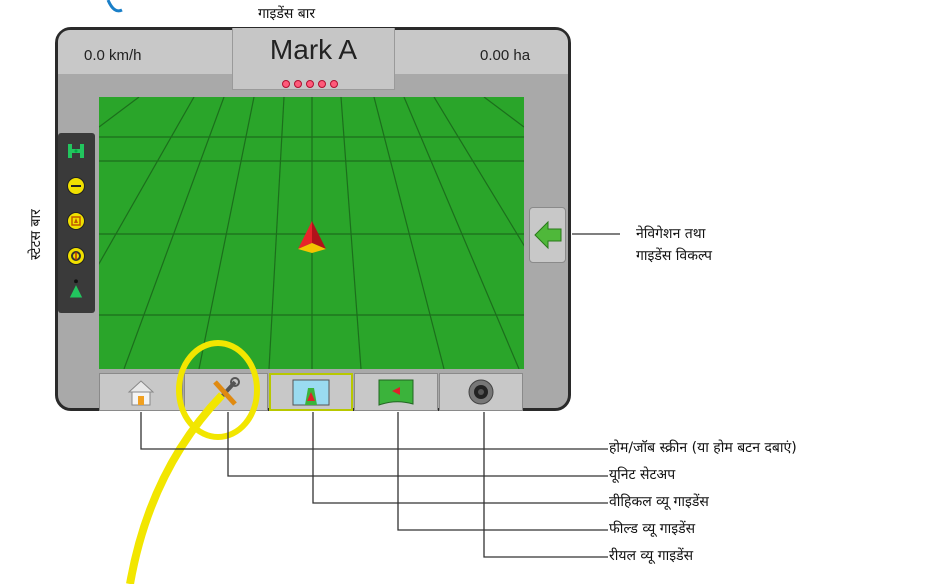 Image resolution: width=944 pixels, height=584 pixels. Describe the element at coordinates (35, 234) in the screenshot. I see `status-bar-callout: स्टेटस बार` at that location.